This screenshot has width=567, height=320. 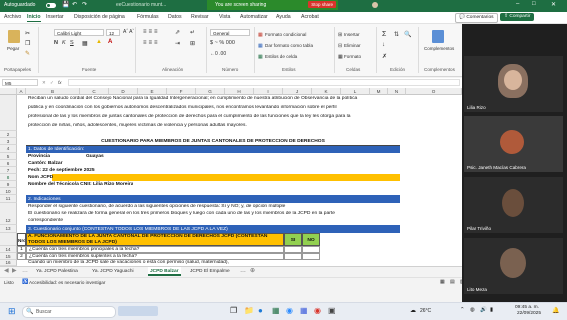 What do you see at coordinates (249, 310) in the screenshot?
I see `file-explorer-icon: 📁` at bounding box center [249, 310].